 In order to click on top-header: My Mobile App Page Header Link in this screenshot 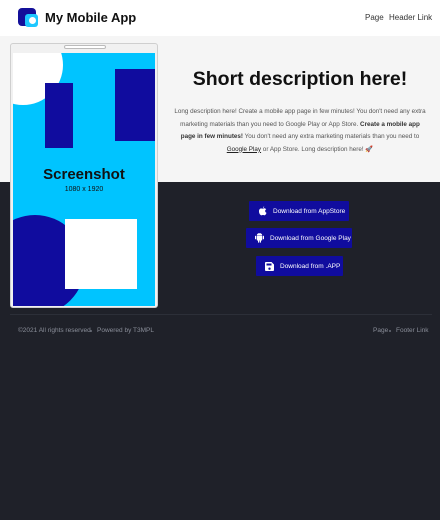, I will do `click(220, 18)`.